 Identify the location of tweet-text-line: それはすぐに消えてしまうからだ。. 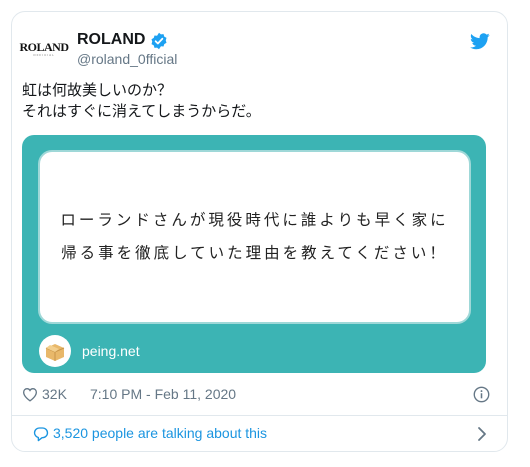
(141, 111).